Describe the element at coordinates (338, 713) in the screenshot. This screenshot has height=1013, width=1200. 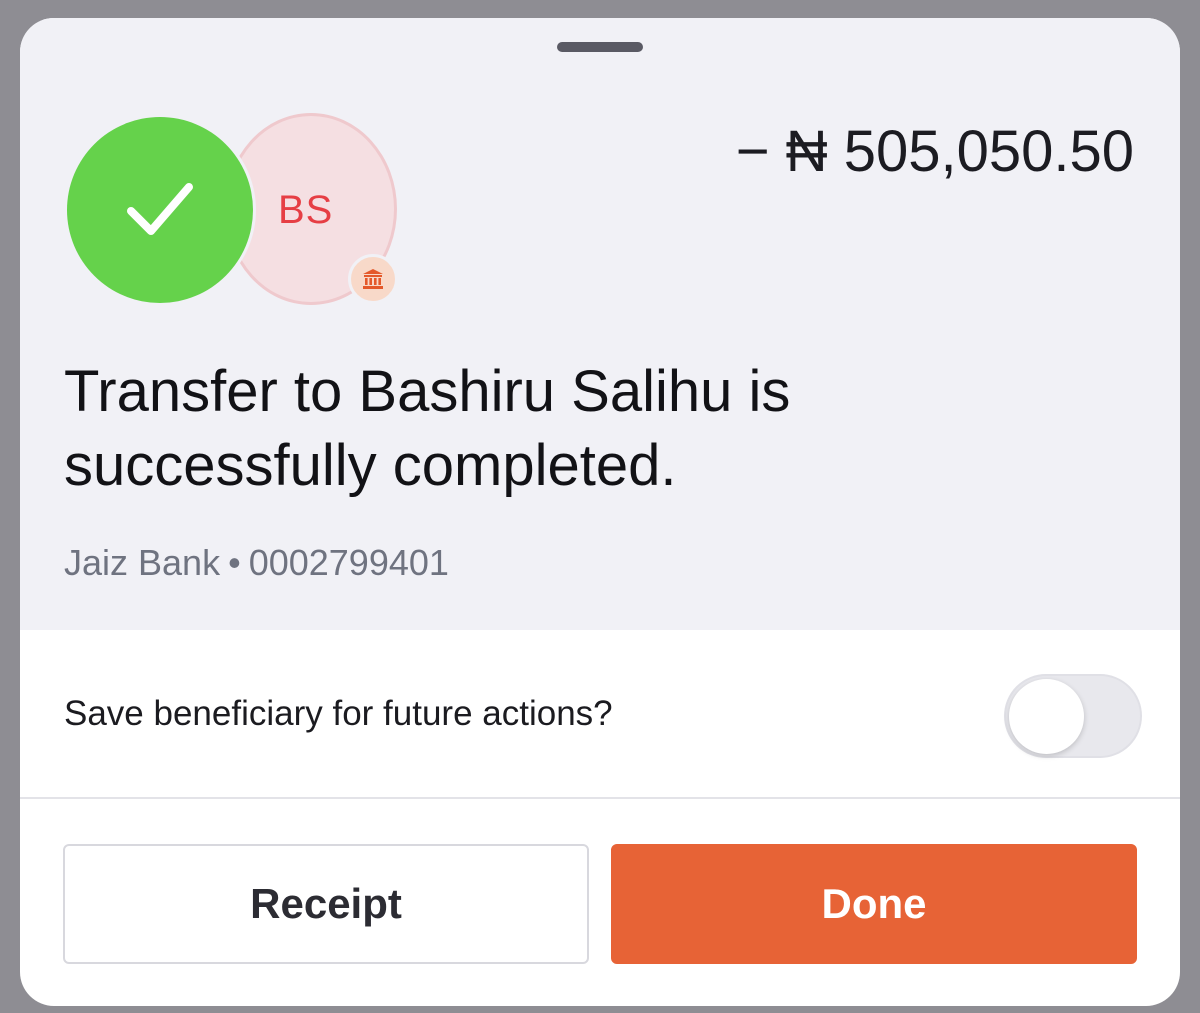
I see `save-beneficiary-label: Save beneficiary for future actions?` at that location.